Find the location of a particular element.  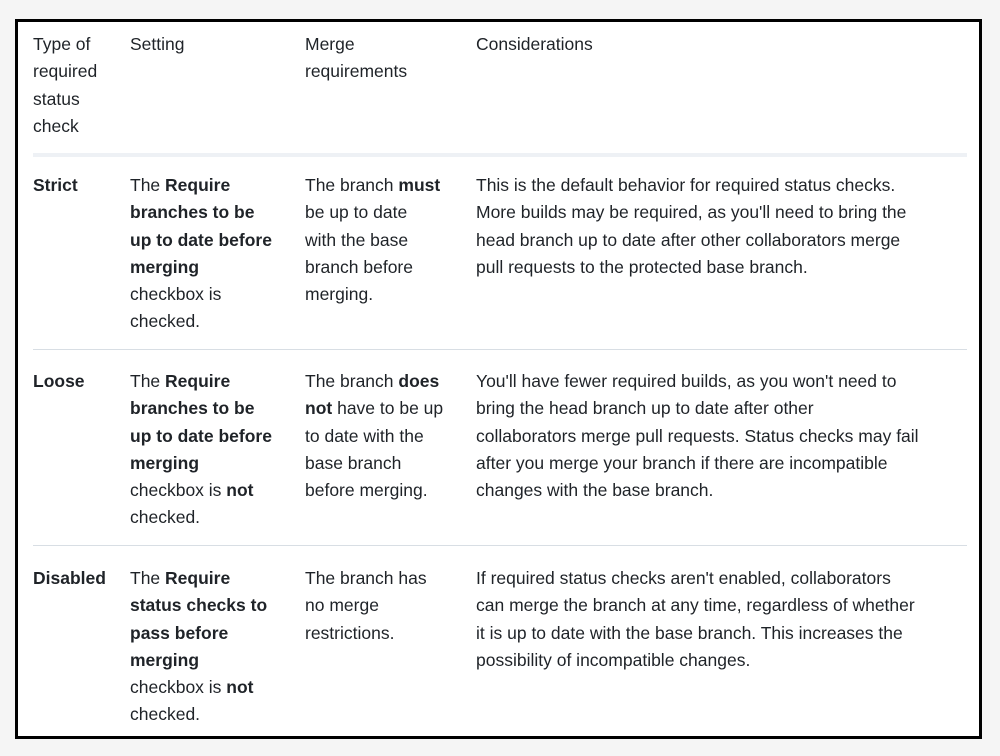

text-line: not have to be up is located at coordinates (374, 408).